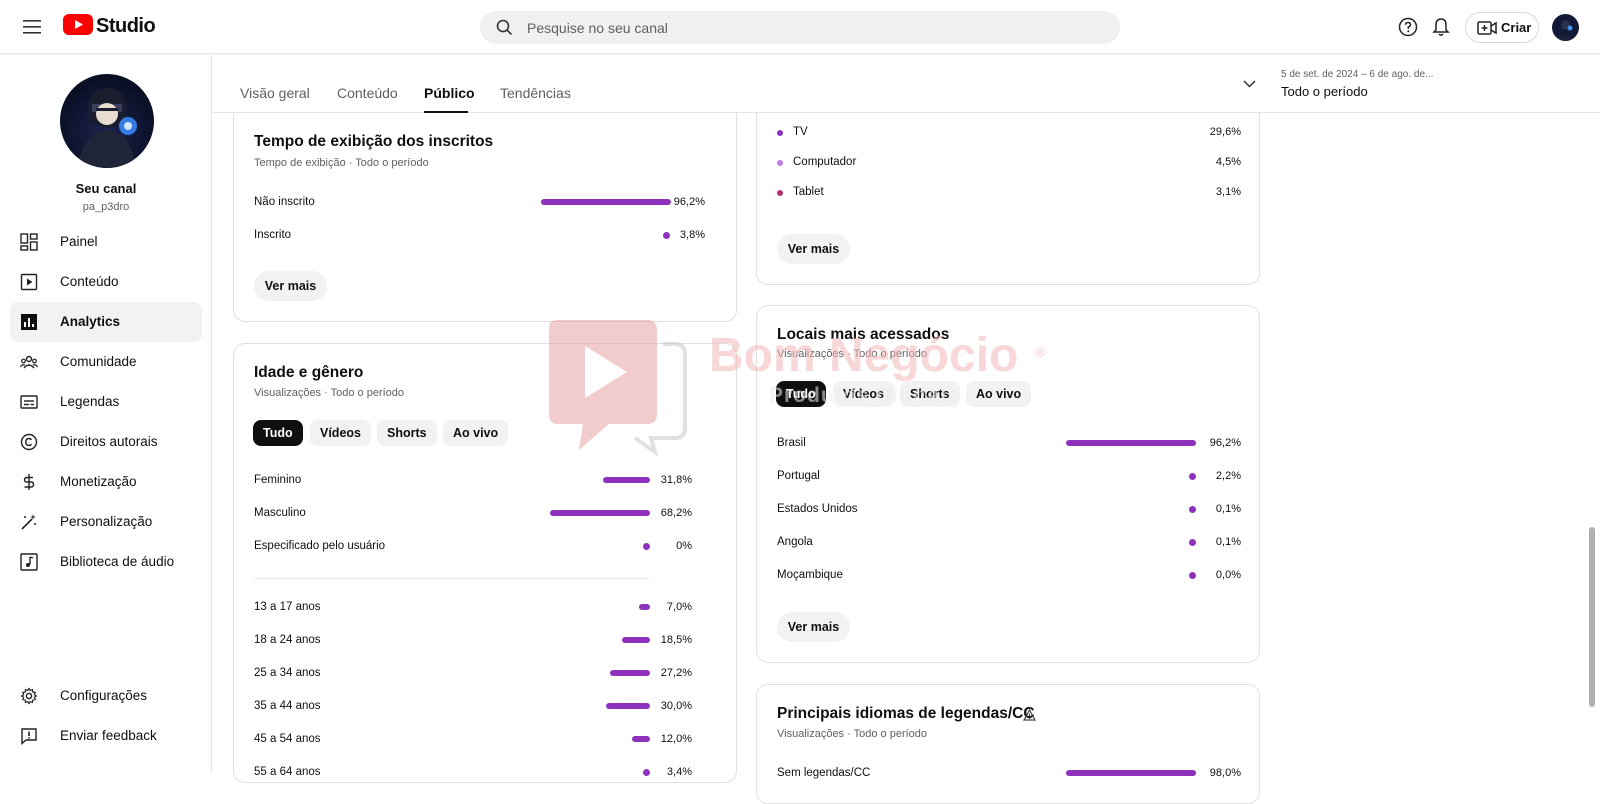 Image resolution: width=1600 pixels, height=804 pixels. What do you see at coordinates (287, 640) in the screenshot?
I see `row-label: 18 a 24 anos` at bounding box center [287, 640].